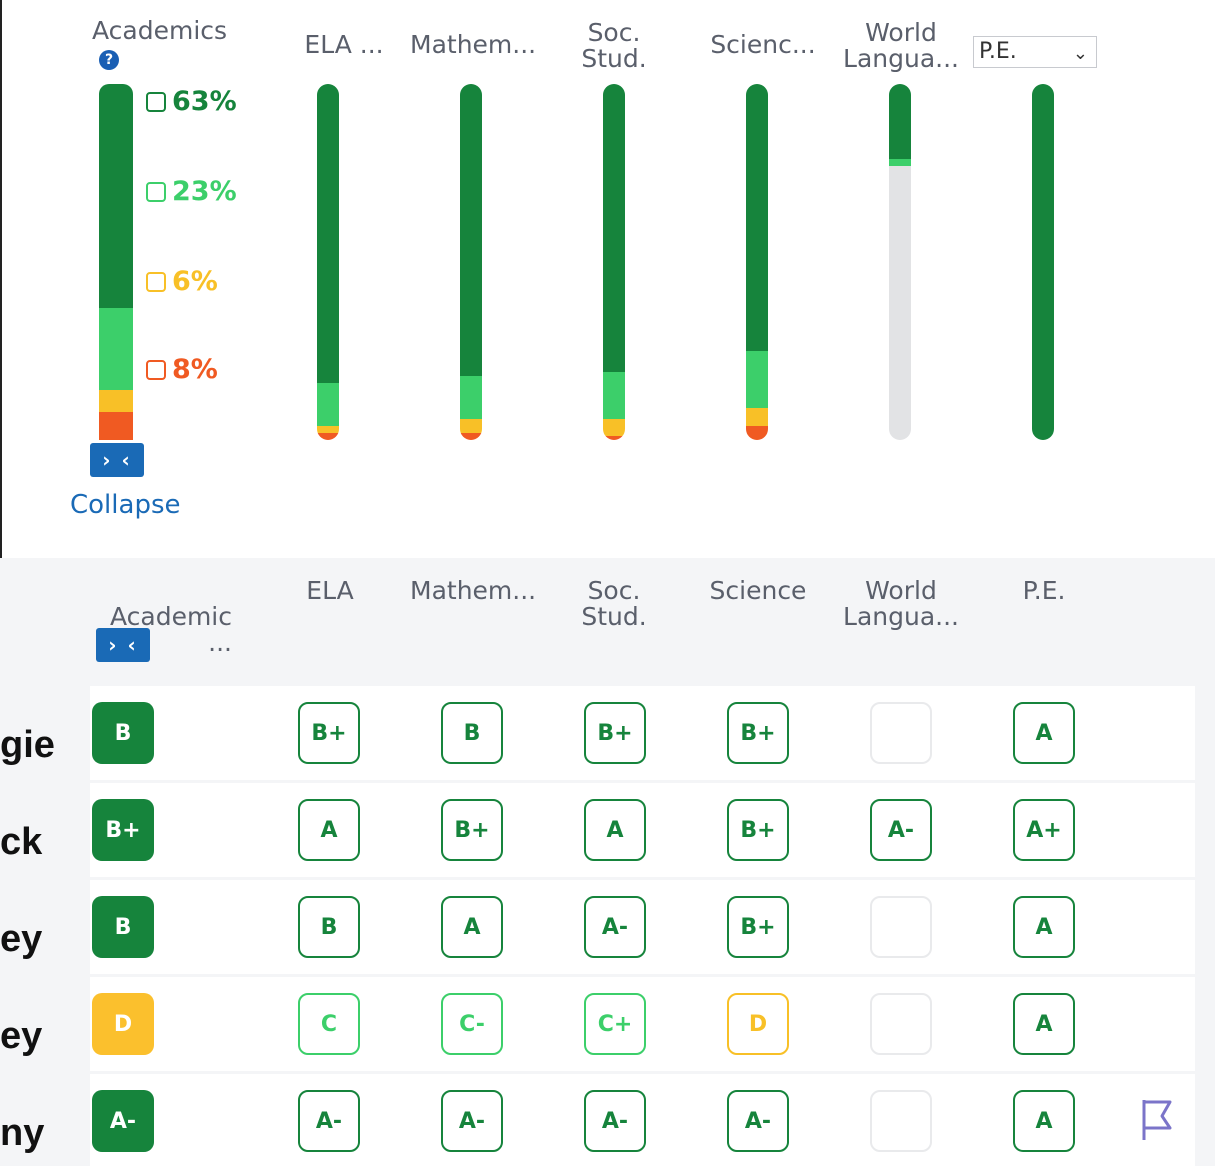 This screenshot has width=1215, height=1168. I want to click on bar-ela, so click(328, 262).